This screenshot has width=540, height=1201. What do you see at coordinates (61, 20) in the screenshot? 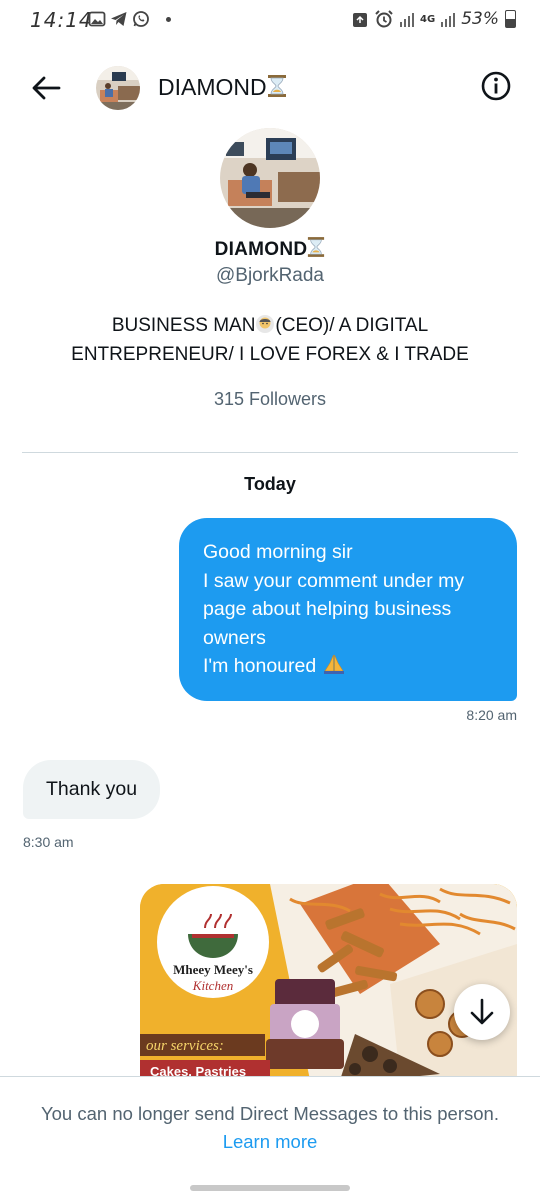
I see `status-time: 14:14` at bounding box center [61, 20].